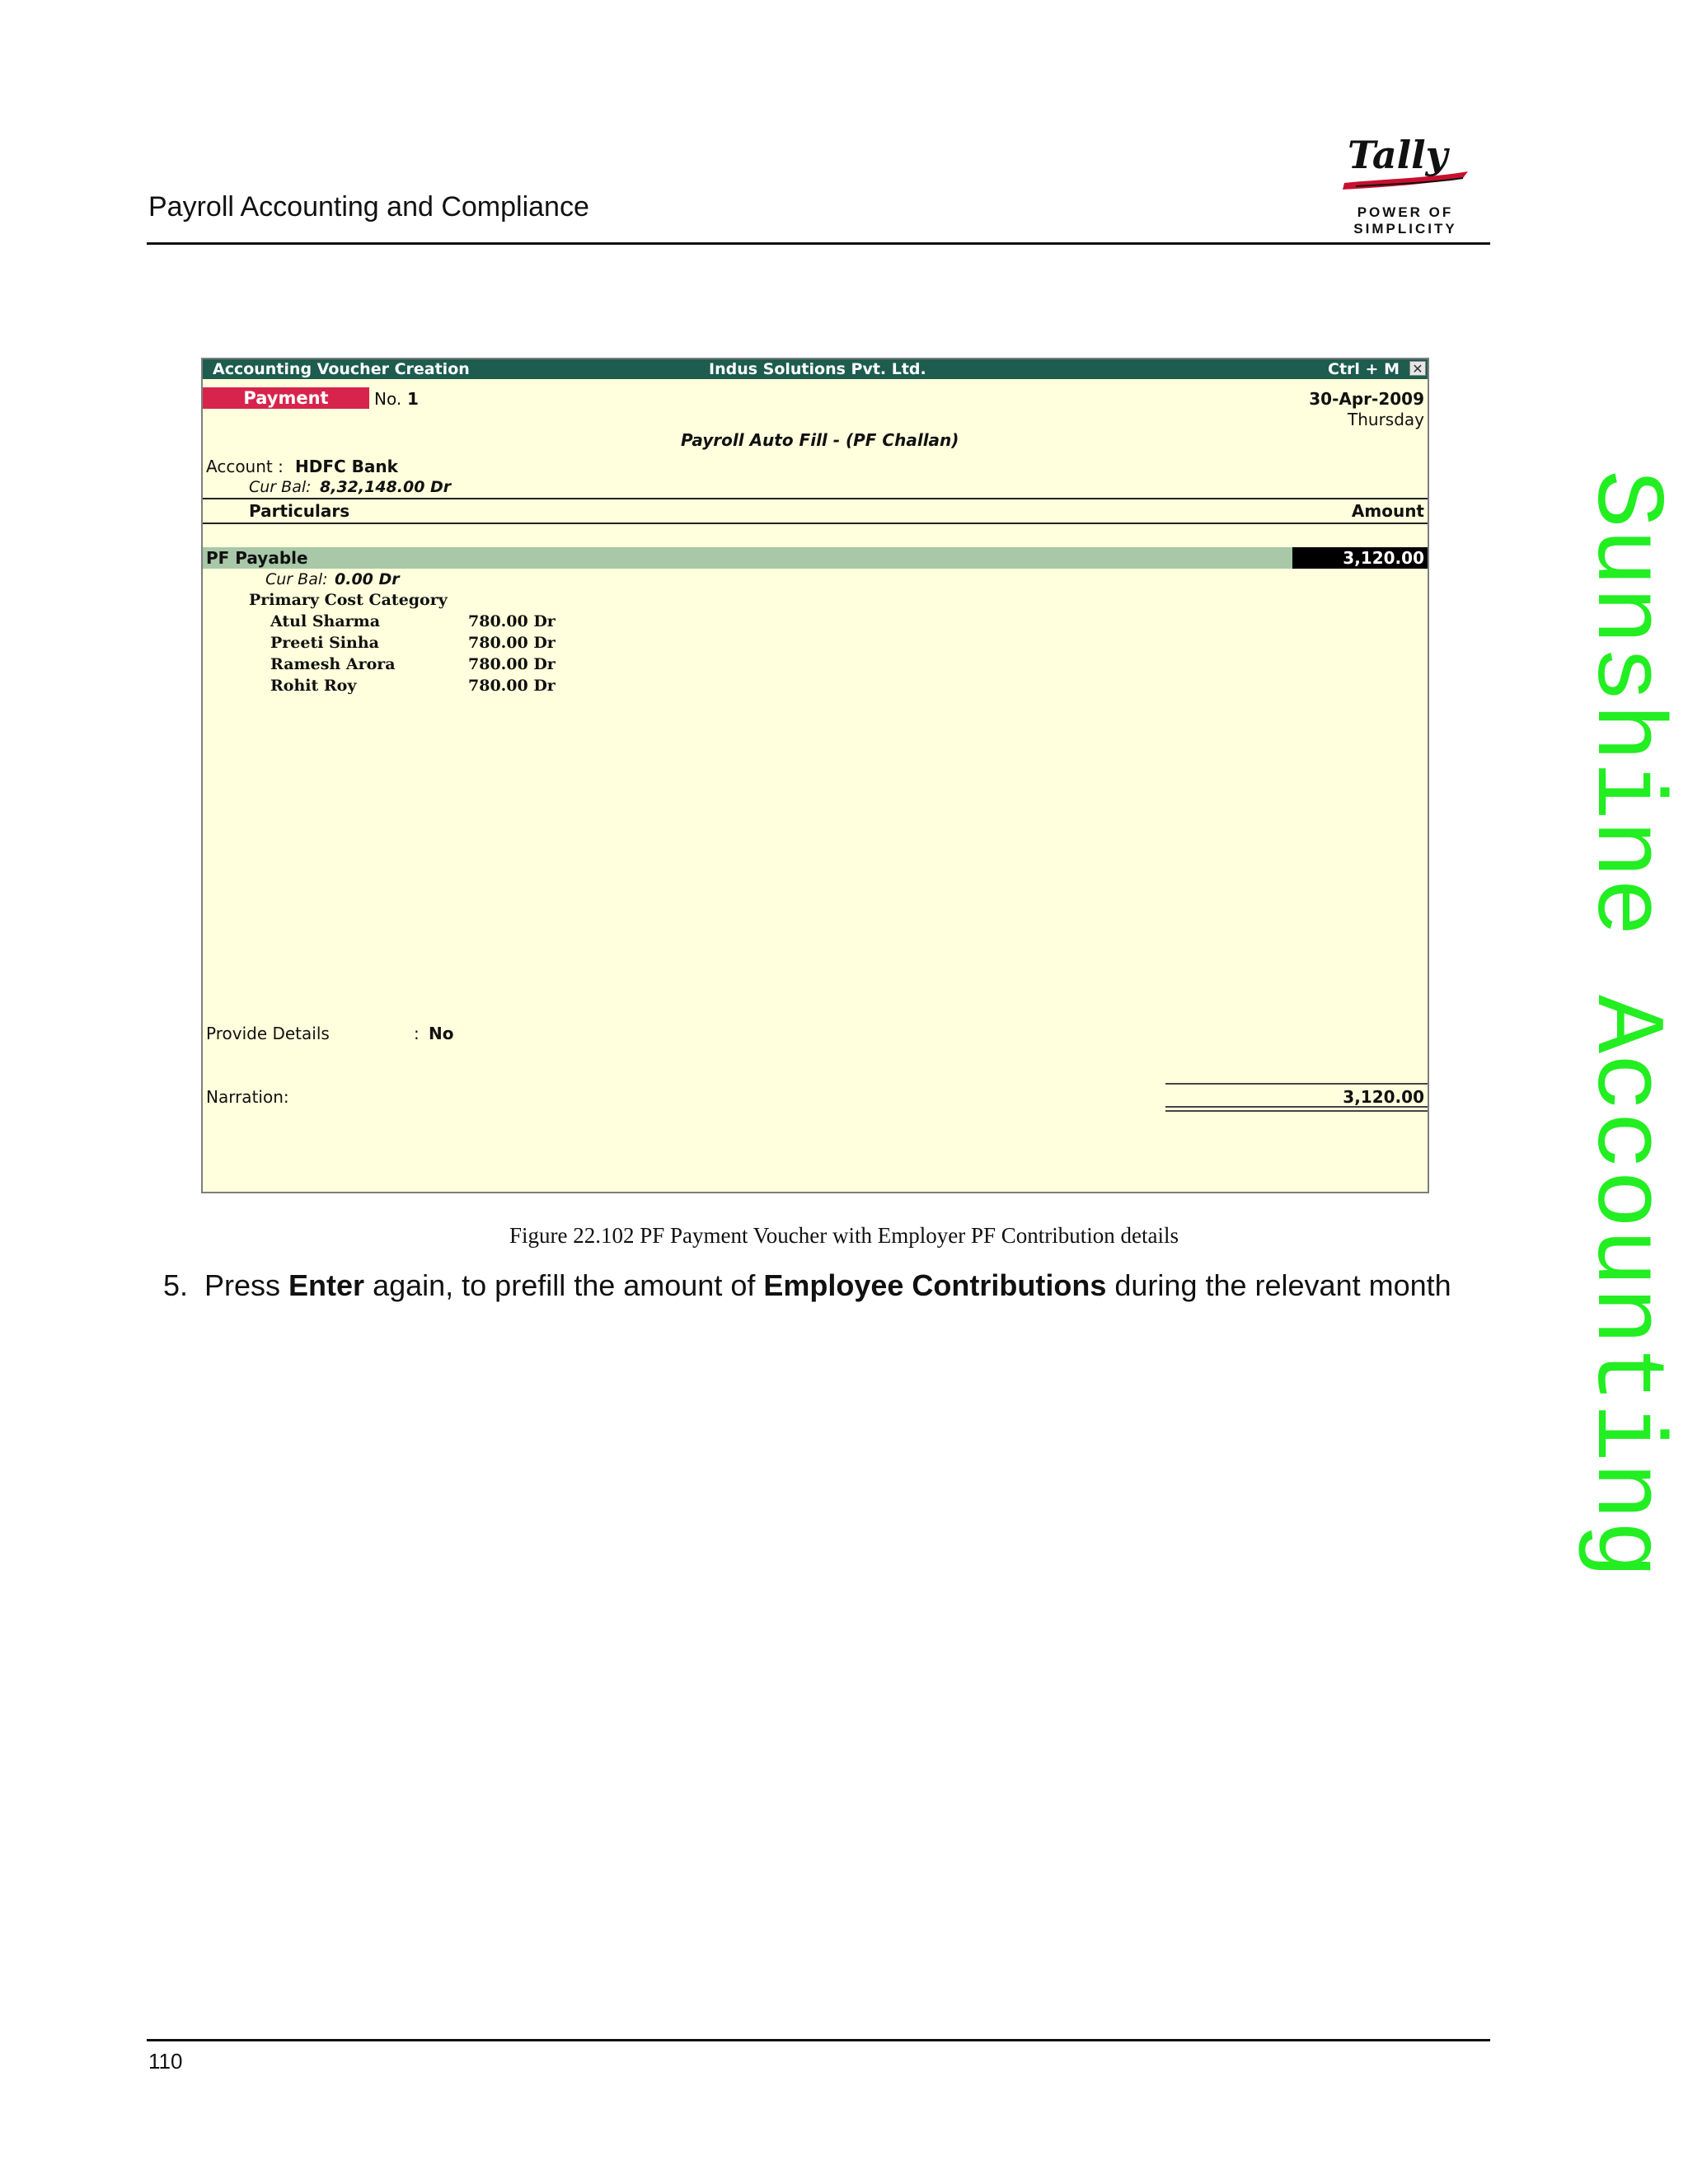  What do you see at coordinates (268, 1033) in the screenshot?
I see `provide-details-label: Provide Details` at bounding box center [268, 1033].